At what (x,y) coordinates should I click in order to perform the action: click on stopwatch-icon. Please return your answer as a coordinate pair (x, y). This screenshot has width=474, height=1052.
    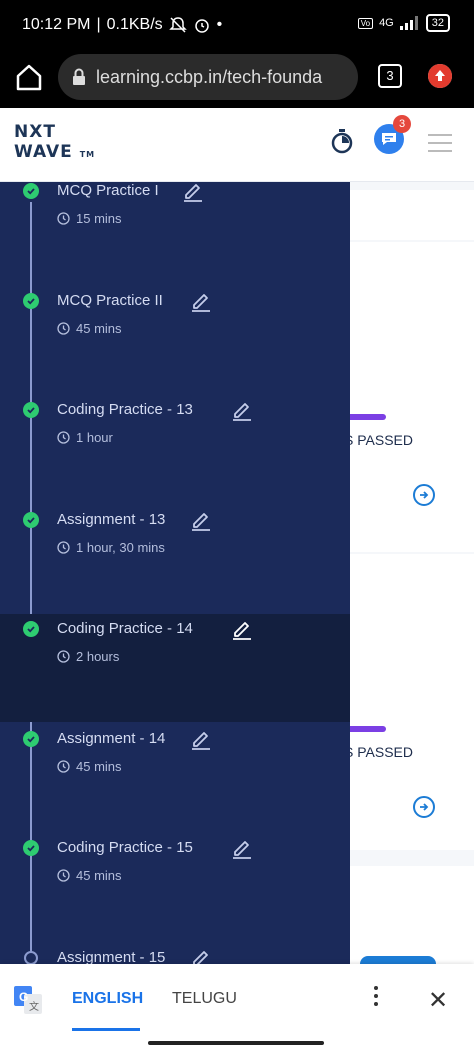
    Looking at the image, I should click on (342, 141).